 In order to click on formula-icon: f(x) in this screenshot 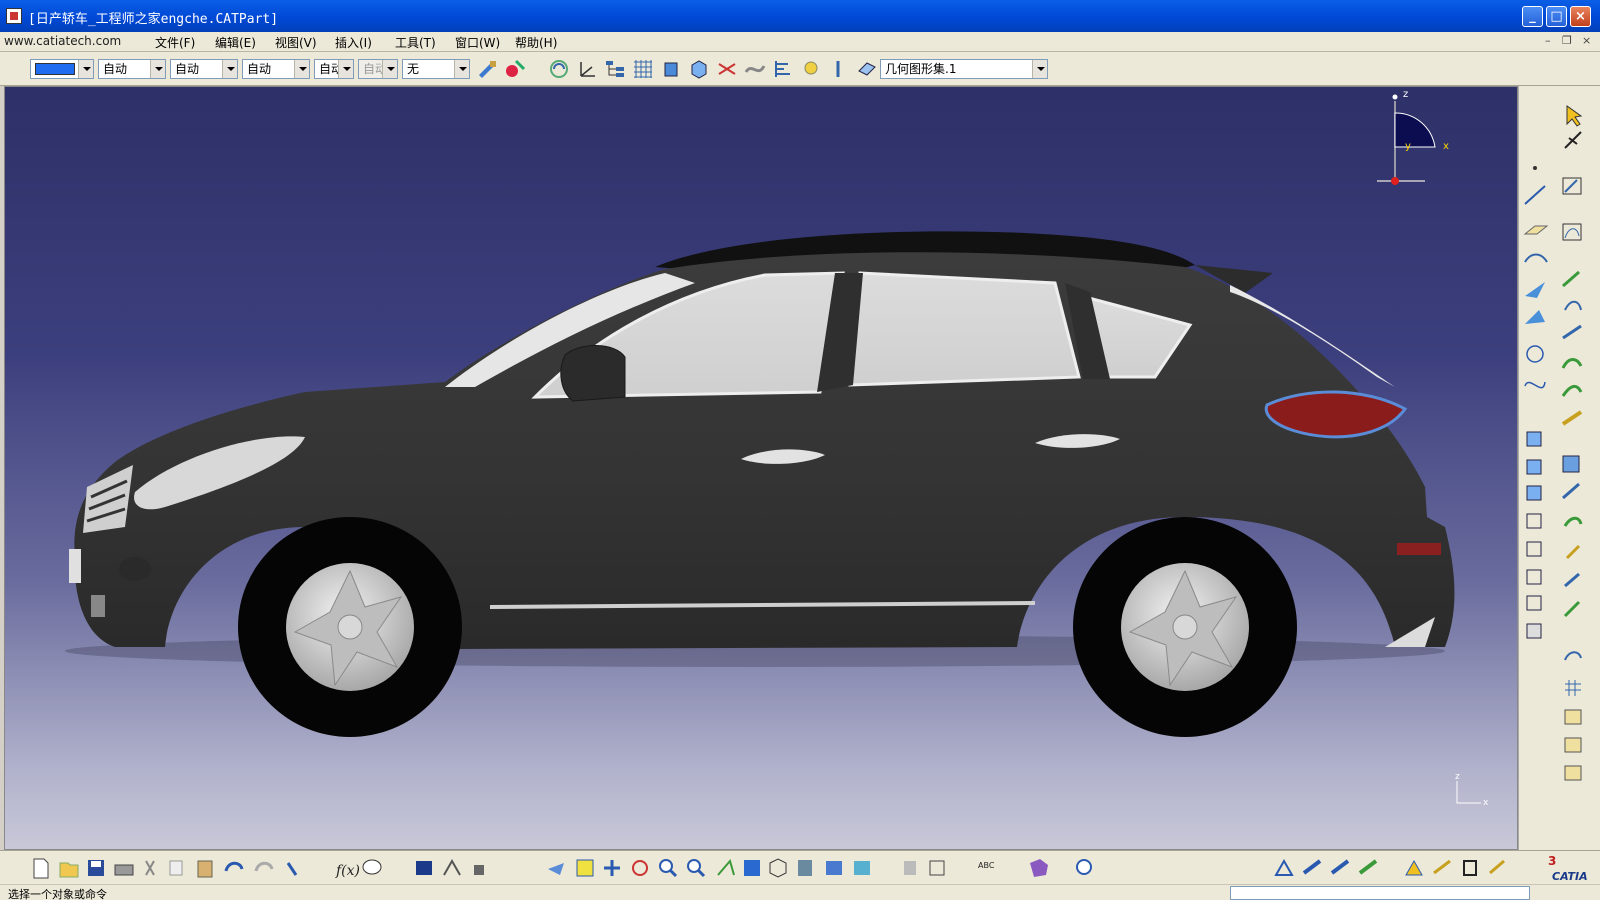, I will do `click(347, 871)`.